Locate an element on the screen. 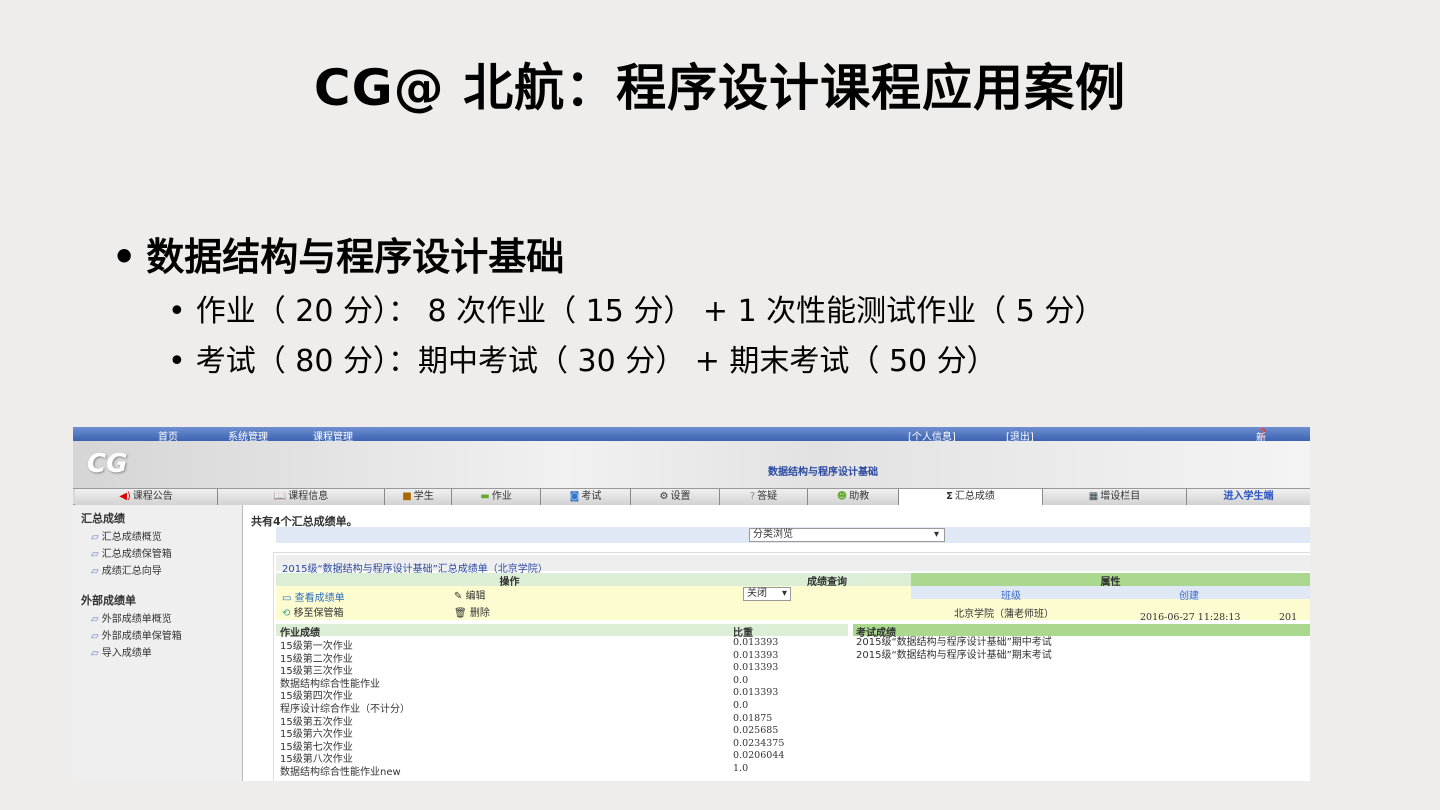 Image resolution: width=1440 pixels, height=810 pixels. attr-header: 属性 is located at coordinates (1110, 580).